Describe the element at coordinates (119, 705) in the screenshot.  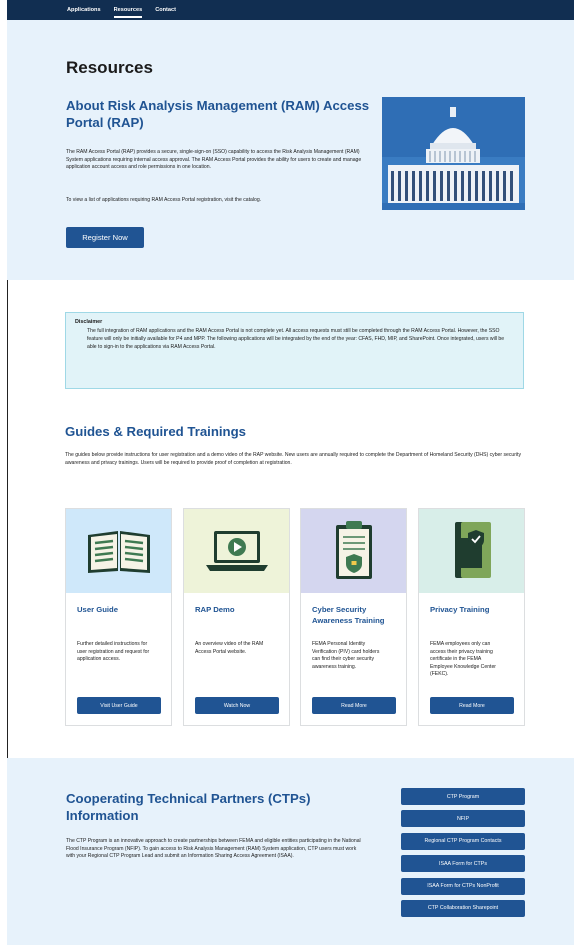
I see `visit-user-guide-button: Visit User Guide` at that location.